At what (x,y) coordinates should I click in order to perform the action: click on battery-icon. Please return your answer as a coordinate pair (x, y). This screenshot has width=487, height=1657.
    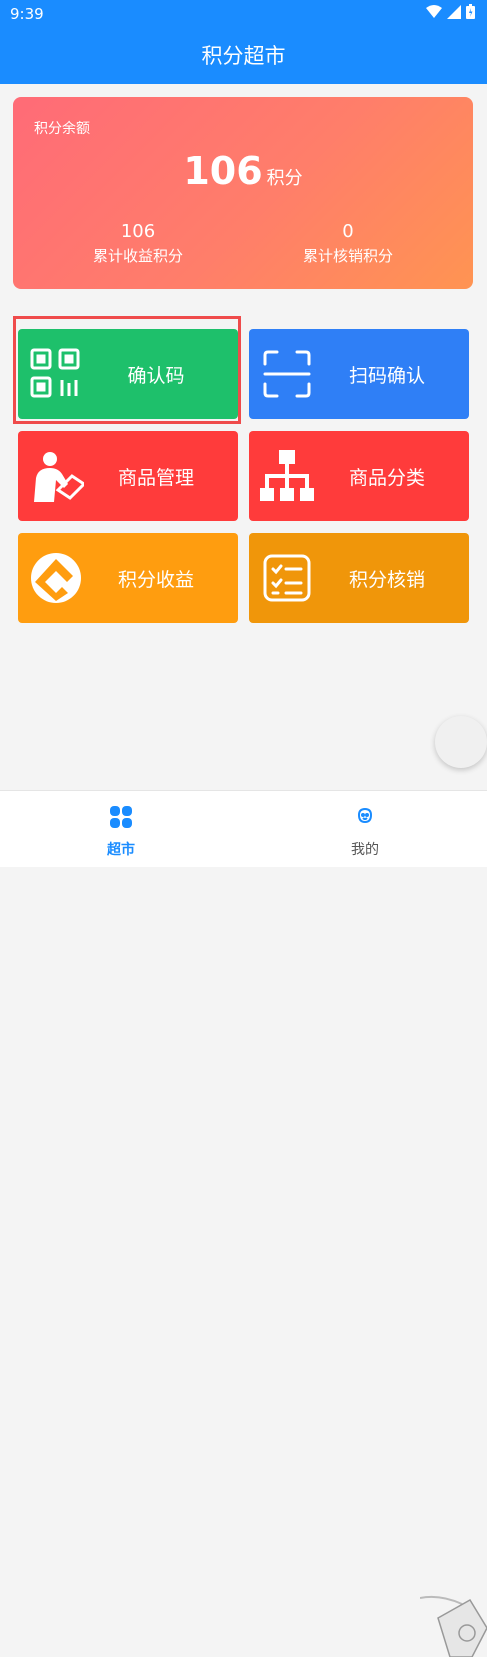
    Looking at the image, I should click on (470, 11).